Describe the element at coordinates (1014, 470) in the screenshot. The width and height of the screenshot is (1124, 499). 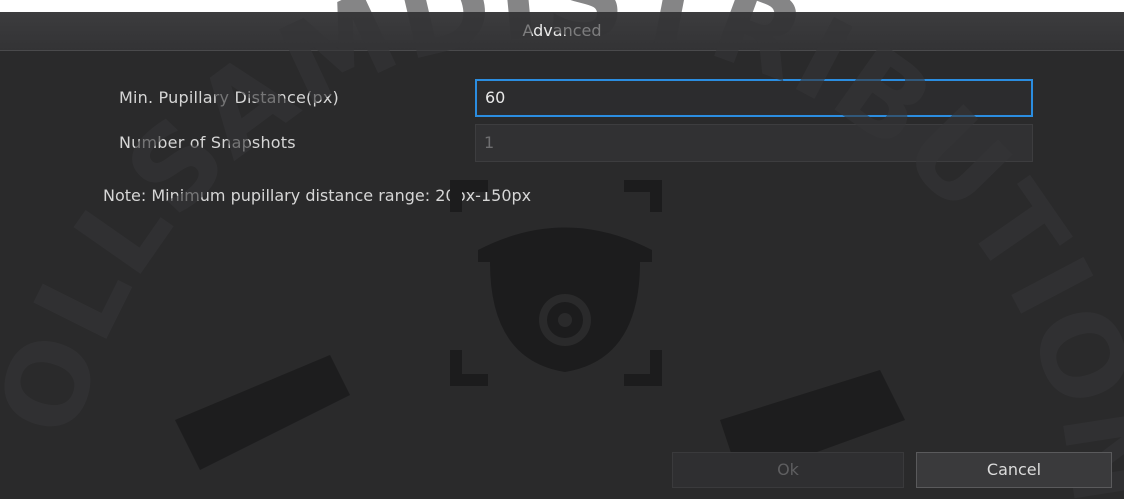
I see `cancel-button: Cancel` at that location.